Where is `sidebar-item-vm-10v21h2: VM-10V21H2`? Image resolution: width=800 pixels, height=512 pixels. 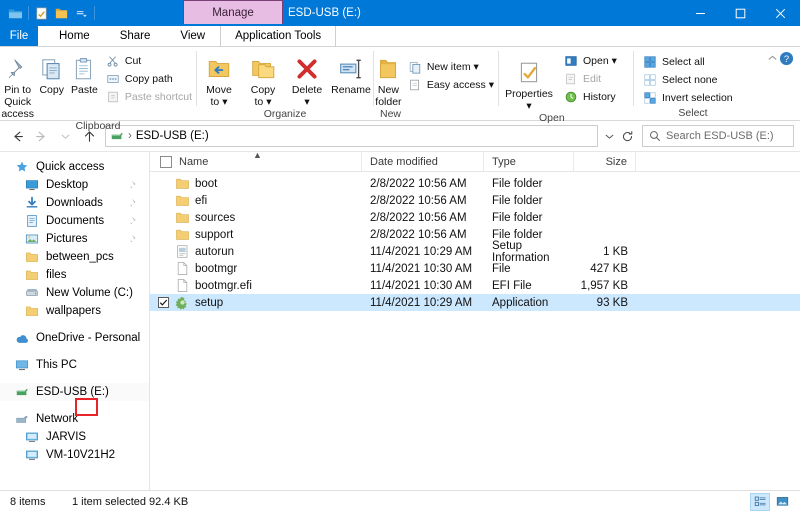
sidebar-item-vm-10v21h2: VM-10V21H2 is located at coordinates (74, 455).